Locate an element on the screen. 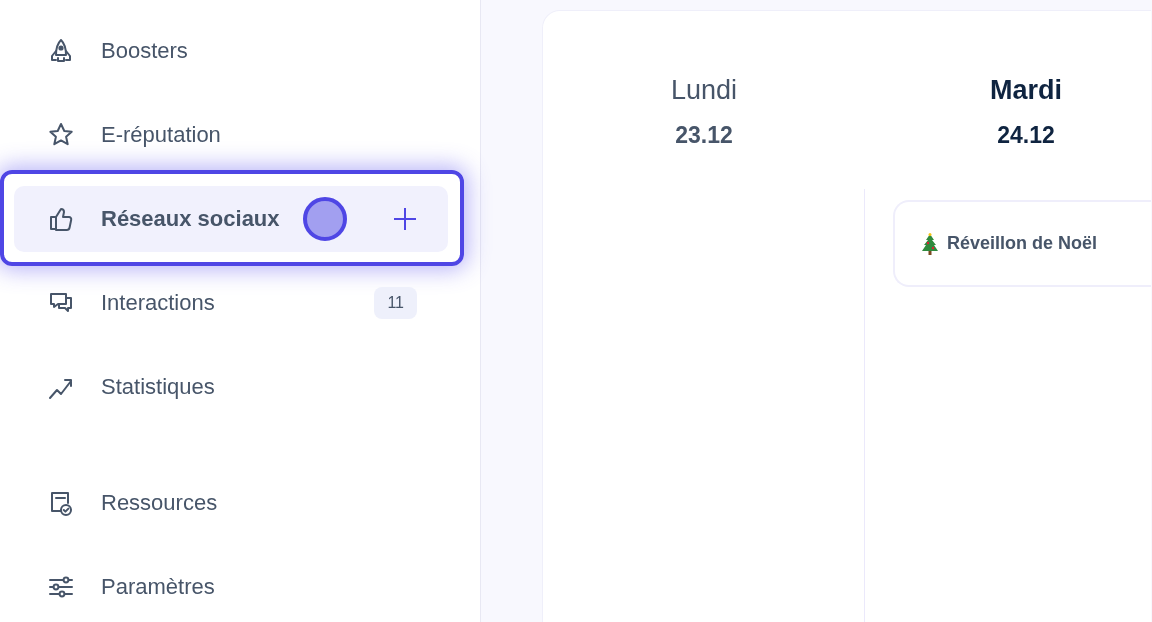  event-card: Réveillon de Noël is located at coordinates (1022, 243).